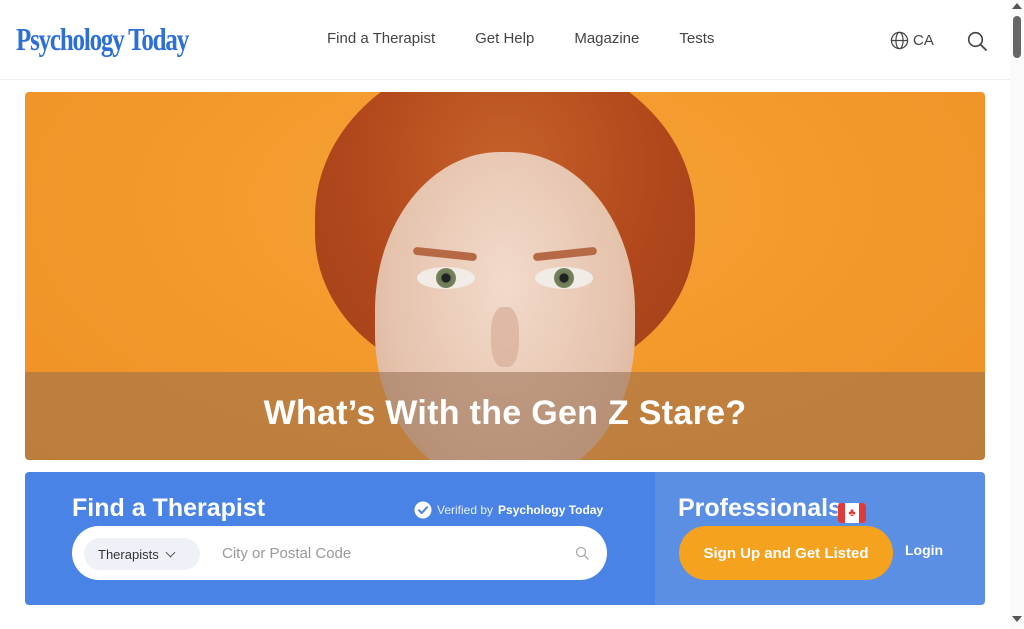  I want to click on logo-text: Psychology Today, so click(102, 38).